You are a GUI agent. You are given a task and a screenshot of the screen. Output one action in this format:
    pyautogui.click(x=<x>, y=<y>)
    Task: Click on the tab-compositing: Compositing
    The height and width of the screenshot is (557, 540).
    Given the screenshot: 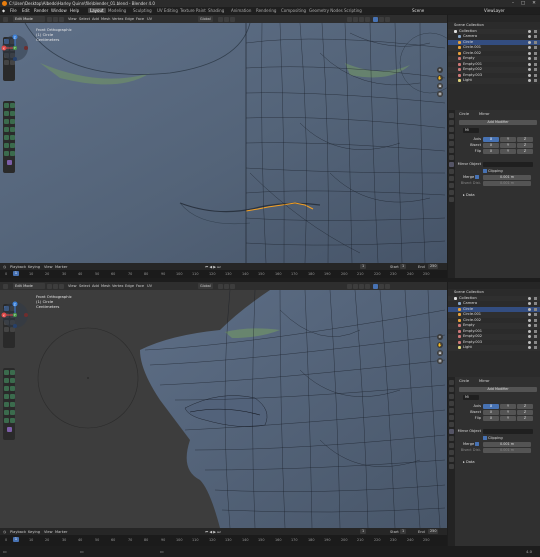 What is the action you would take?
    pyautogui.click(x=293, y=10)
    